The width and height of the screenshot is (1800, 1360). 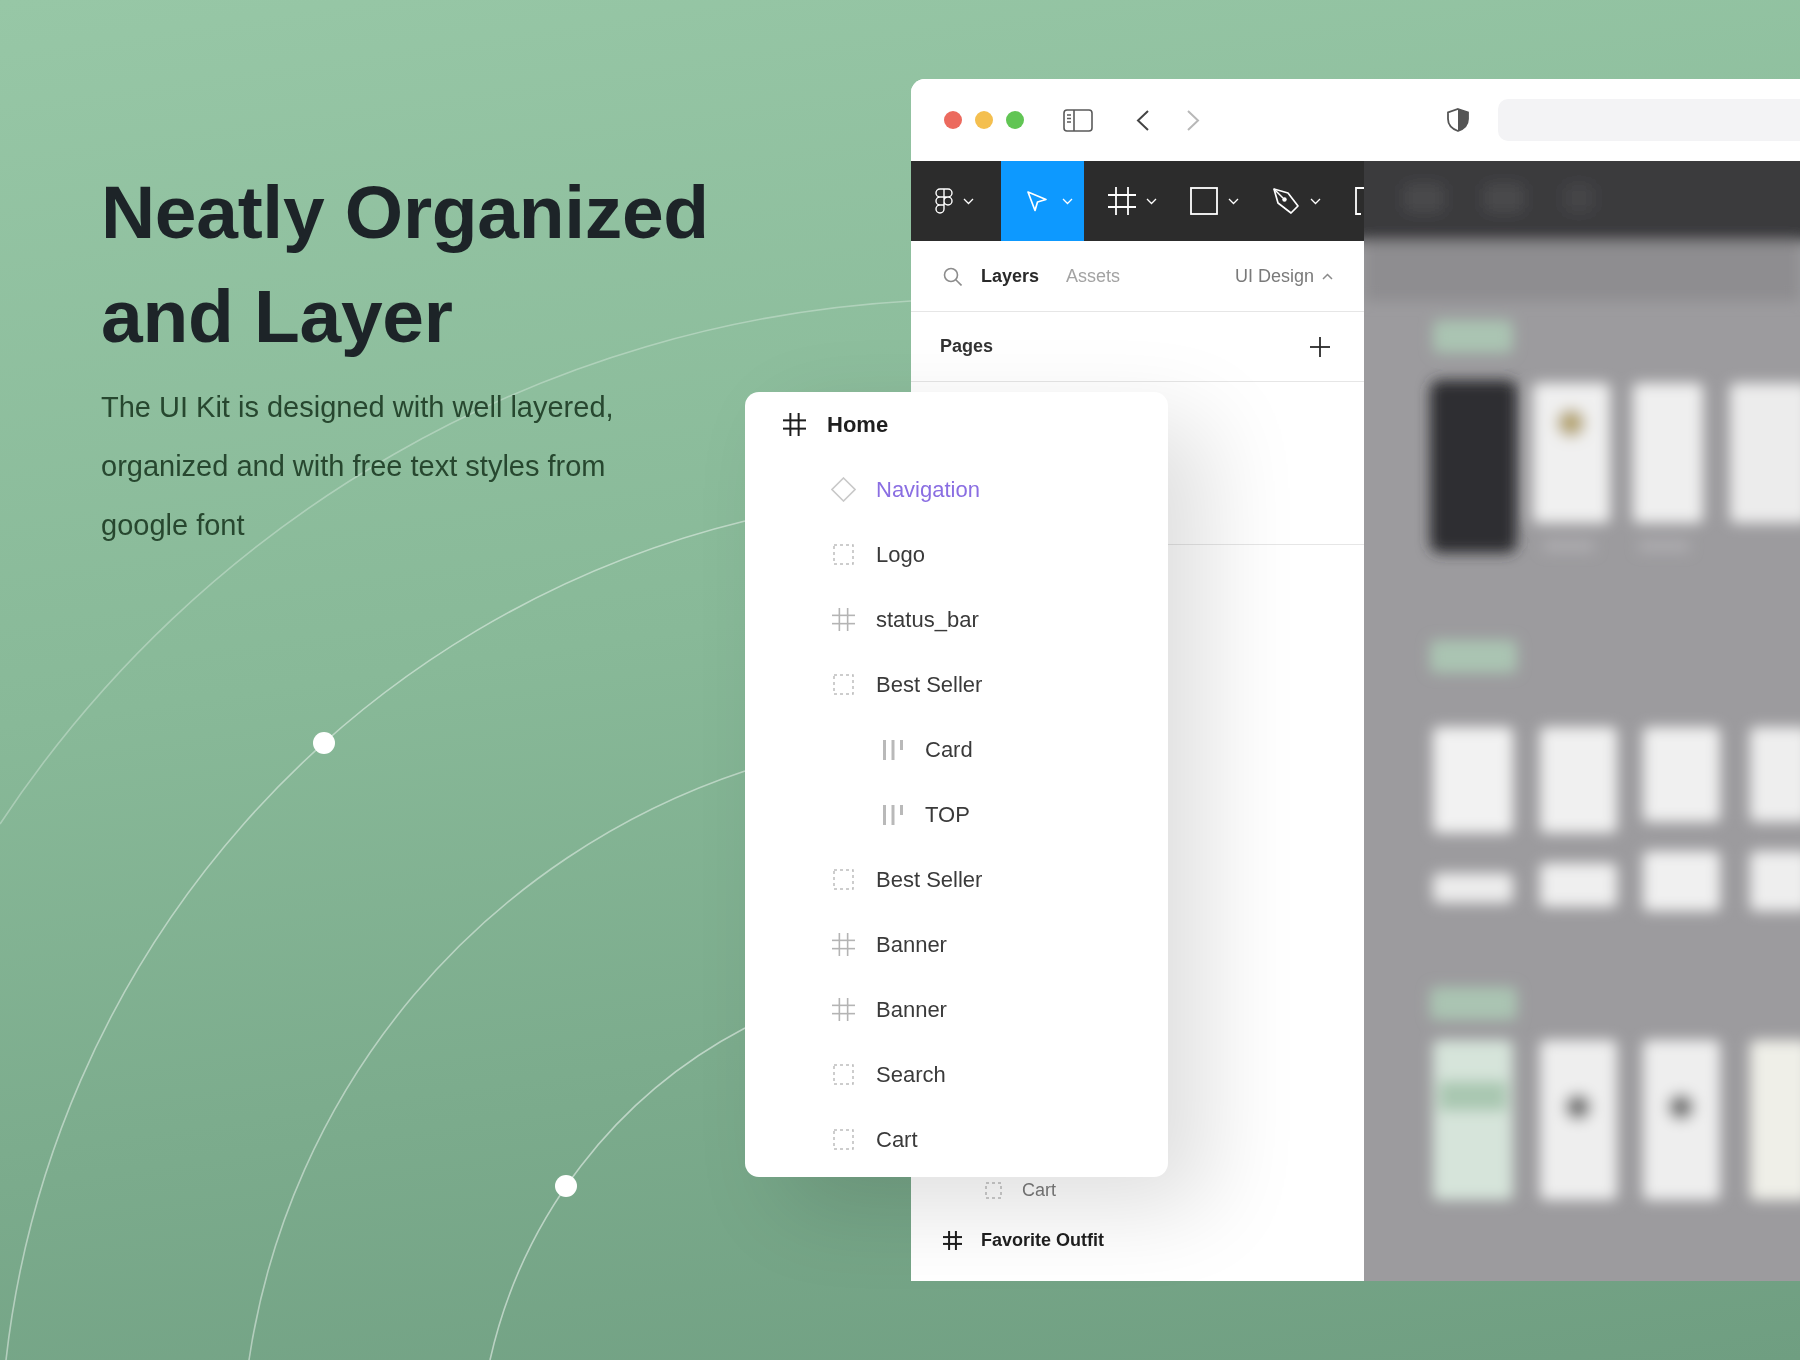 What do you see at coordinates (843, 489) in the screenshot?
I see `diamond-icon` at bounding box center [843, 489].